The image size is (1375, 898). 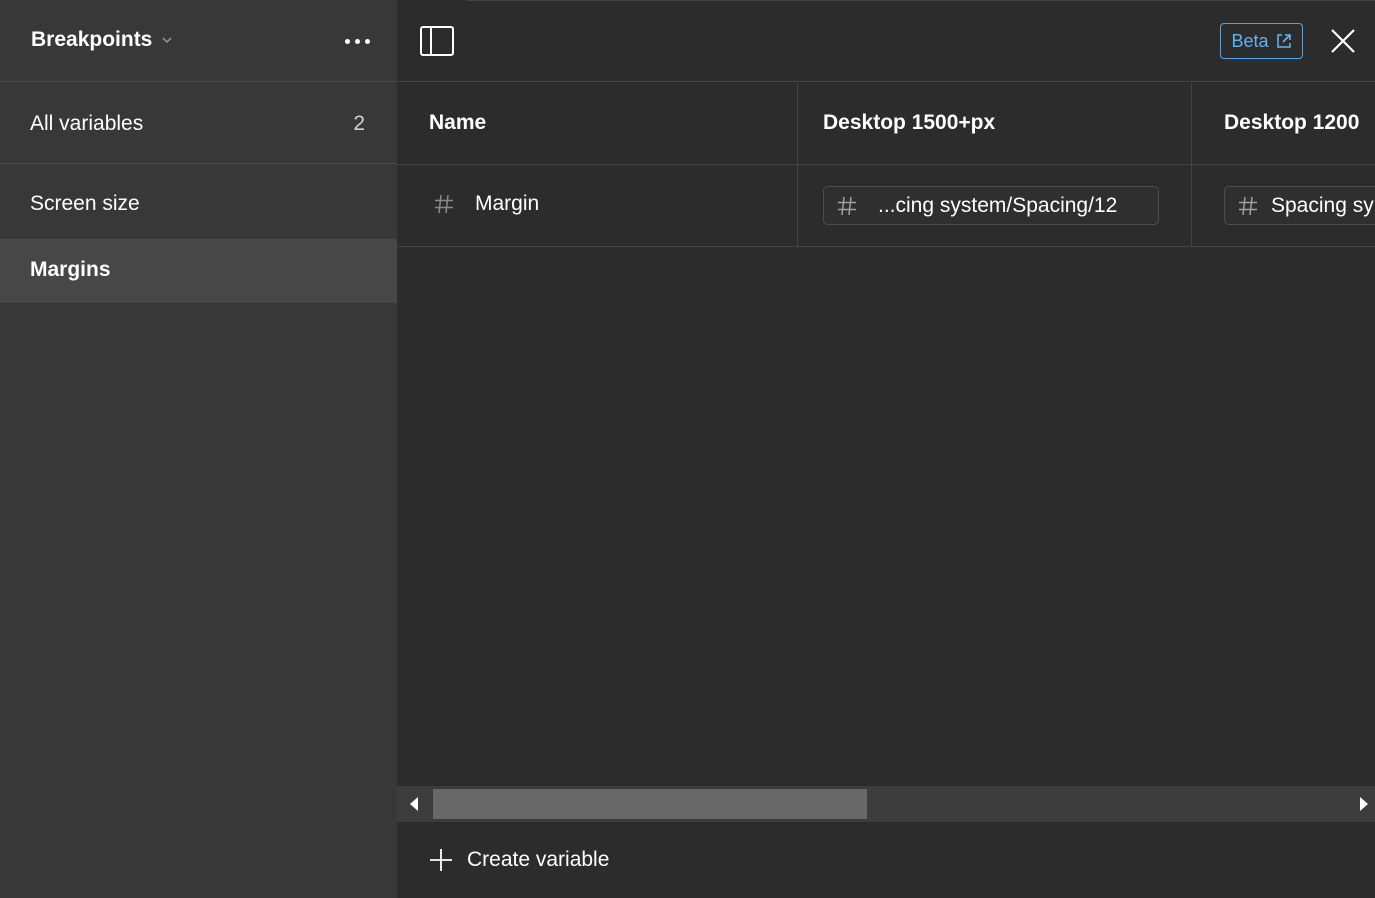 I want to click on beta-feedback-button: Beta, so click(x=1261, y=41).